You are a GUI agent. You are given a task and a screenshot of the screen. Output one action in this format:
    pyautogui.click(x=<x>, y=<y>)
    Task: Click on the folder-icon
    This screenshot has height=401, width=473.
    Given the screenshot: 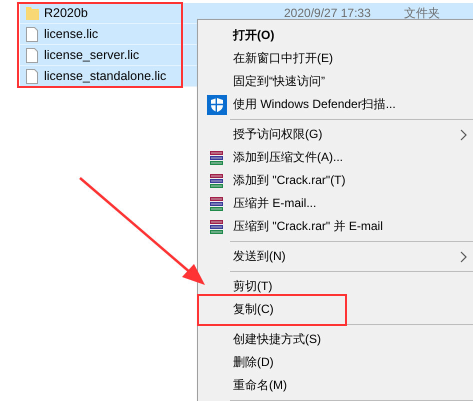 What is the action you would take?
    pyautogui.click(x=32, y=13)
    